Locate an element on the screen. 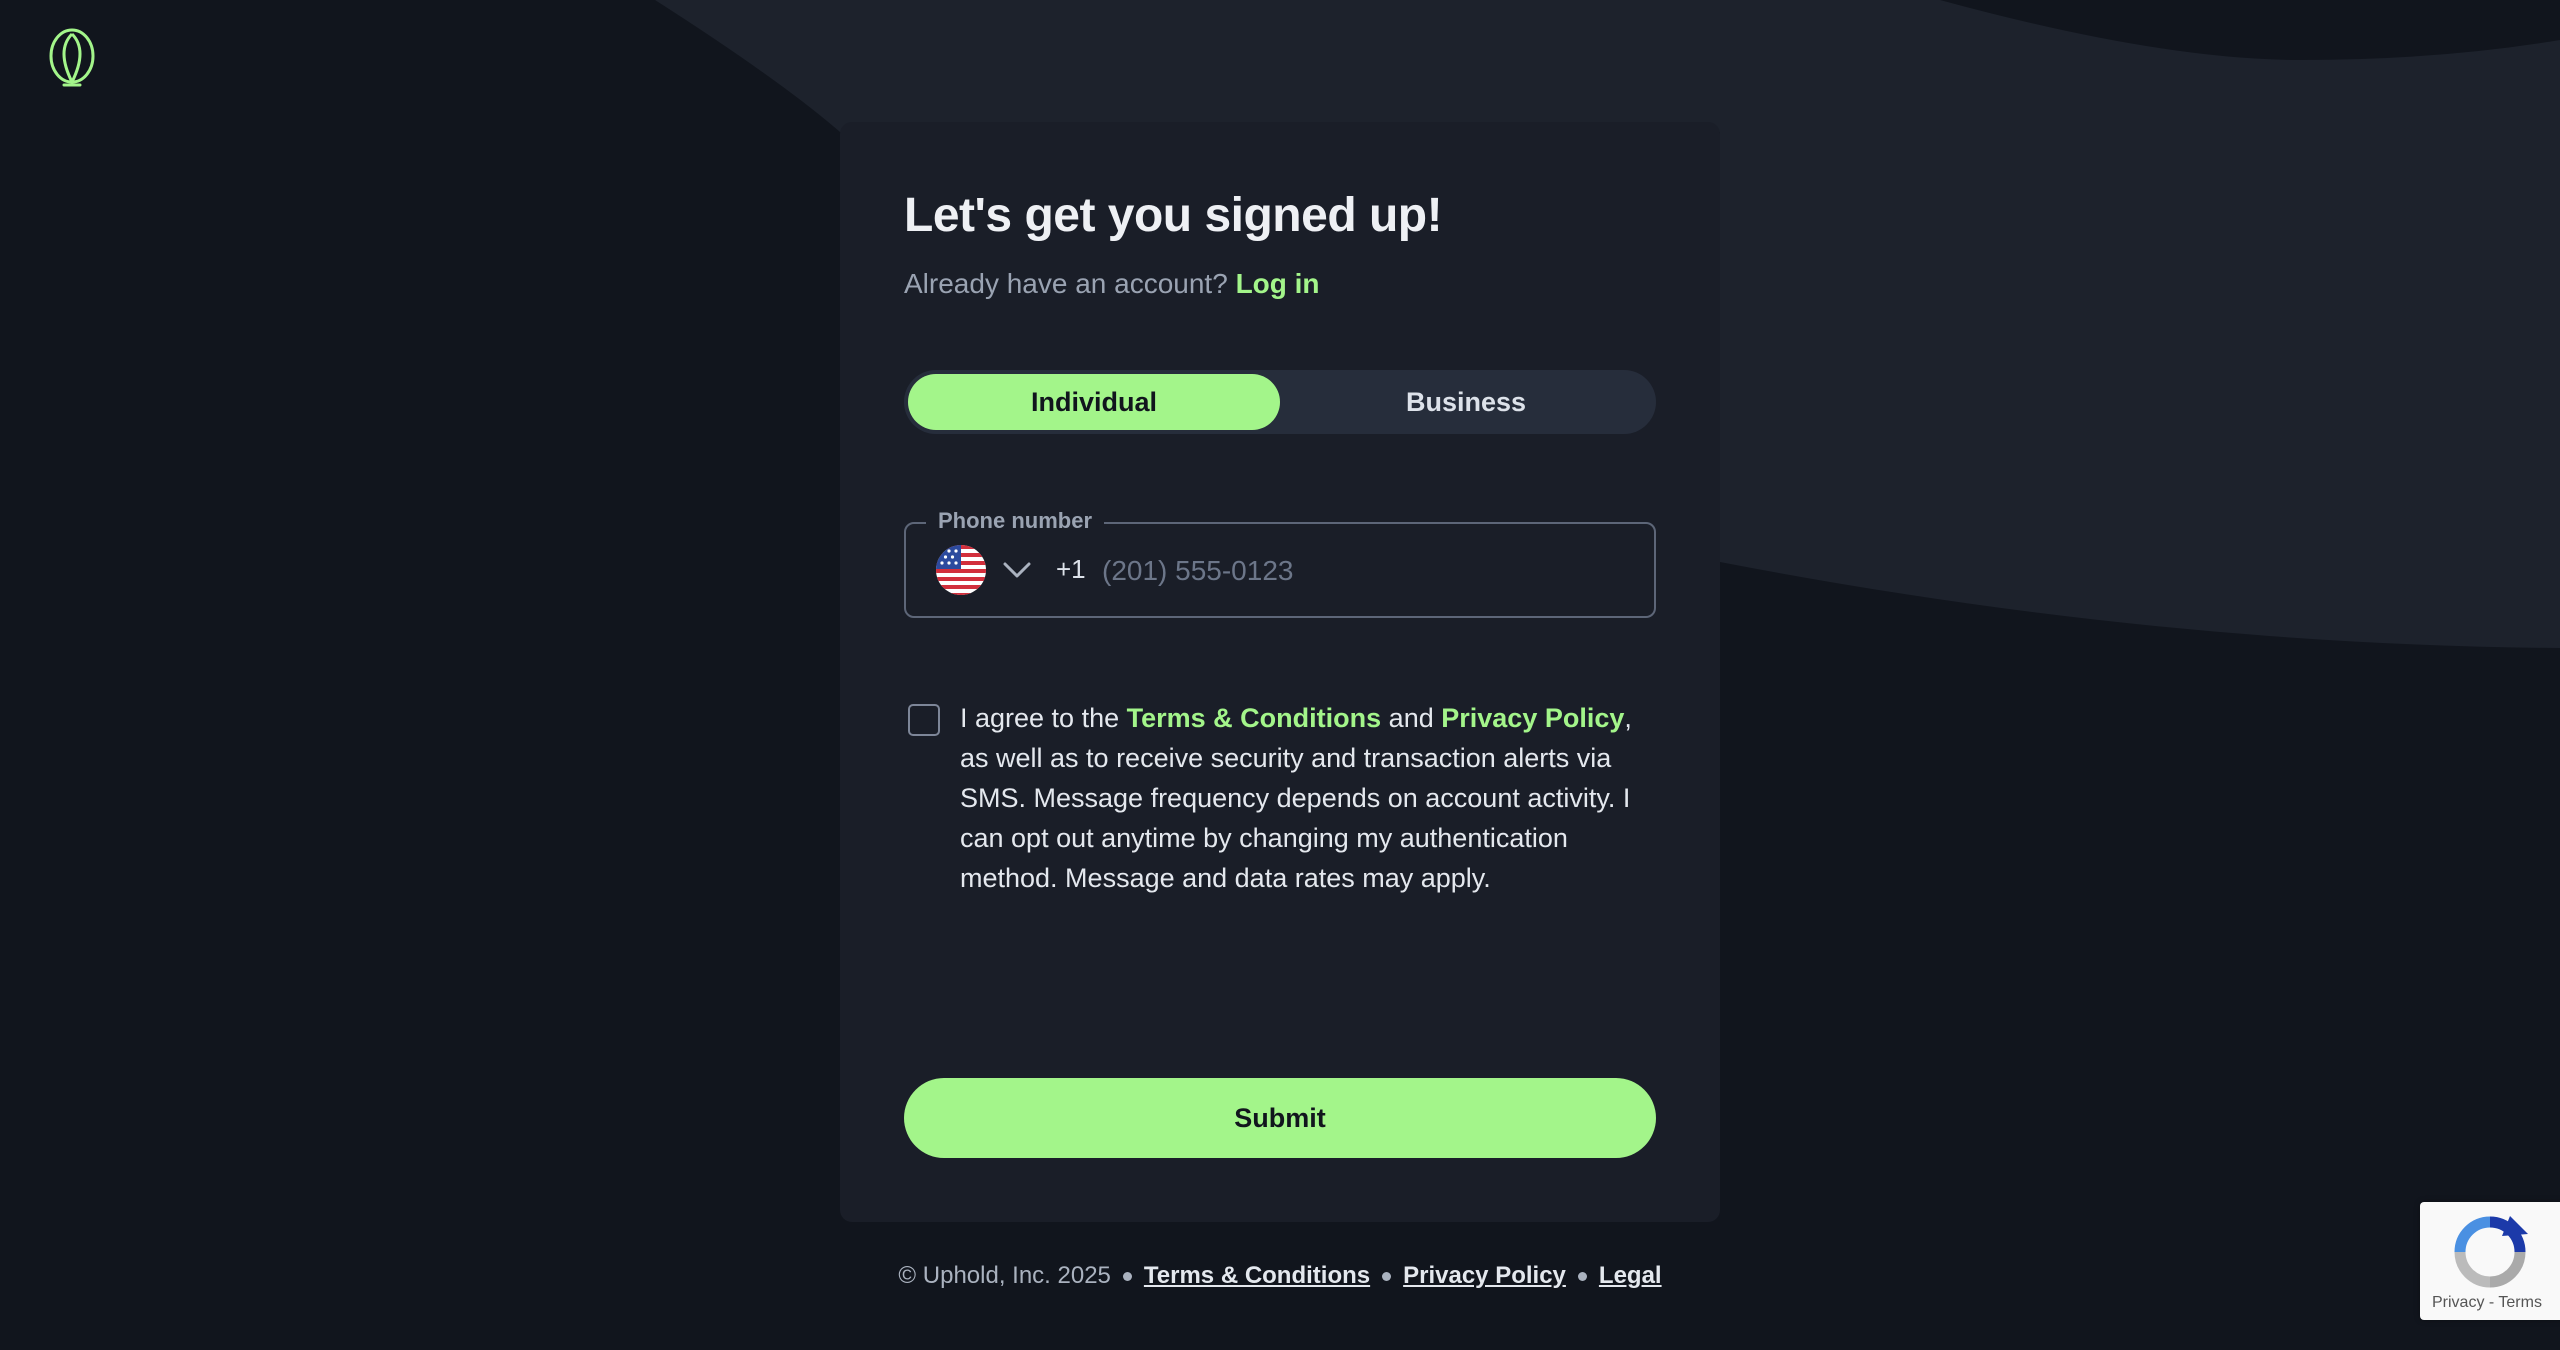 The height and width of the screenshot is (1350, 2560). us-flag-icon is located at coordinates (961, 570).